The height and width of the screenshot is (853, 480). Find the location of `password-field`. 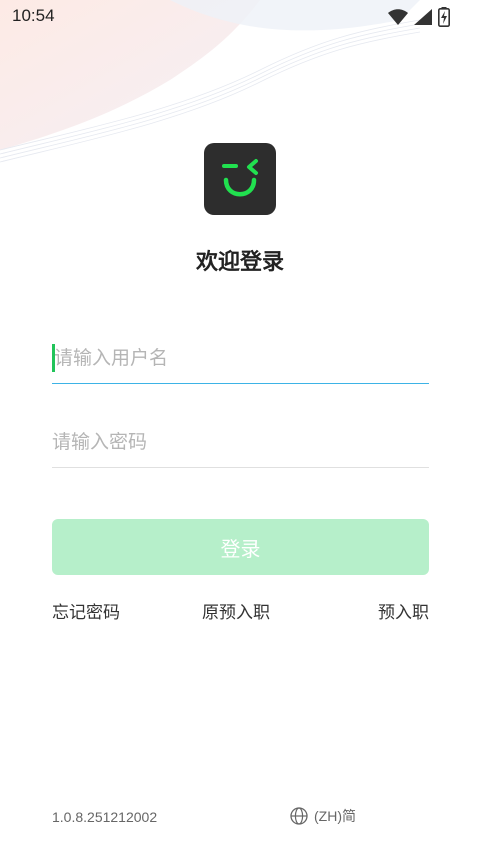

password-field is located at coordinates (240, 442).